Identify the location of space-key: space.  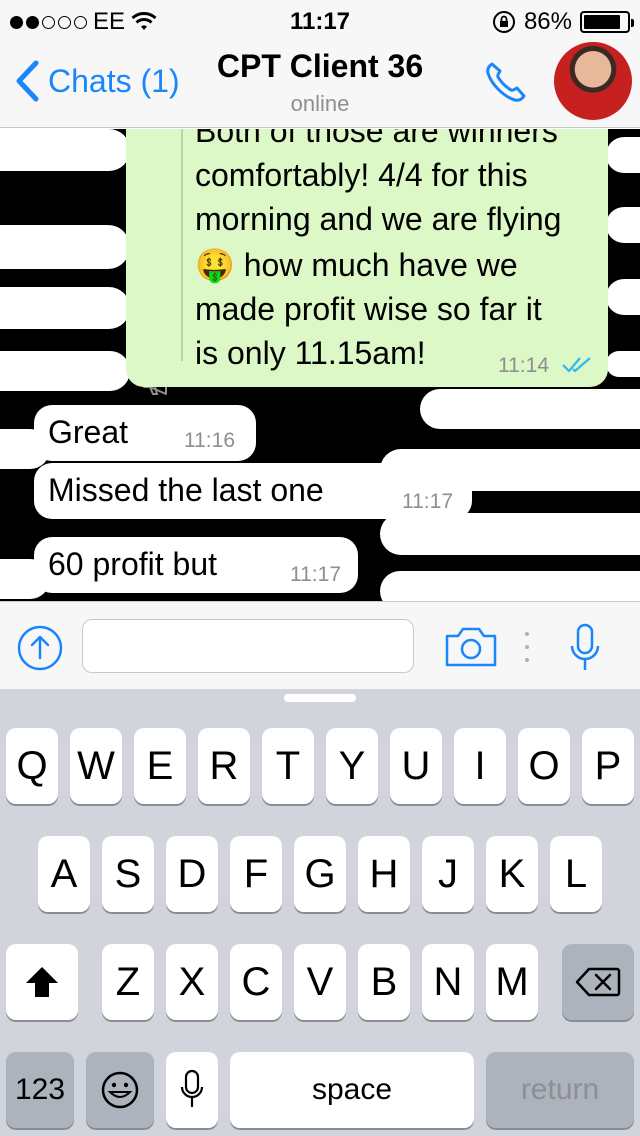
(352, 1090).